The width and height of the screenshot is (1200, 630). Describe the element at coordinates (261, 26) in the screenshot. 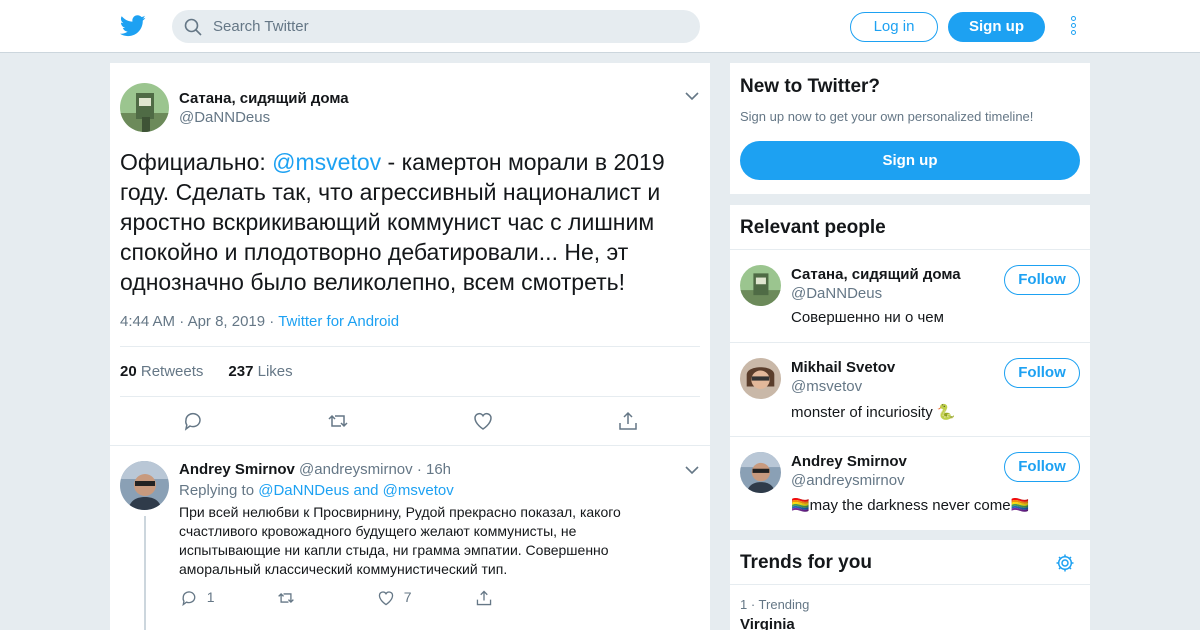

I see `search-placeholder: Search Twitter` at that location.